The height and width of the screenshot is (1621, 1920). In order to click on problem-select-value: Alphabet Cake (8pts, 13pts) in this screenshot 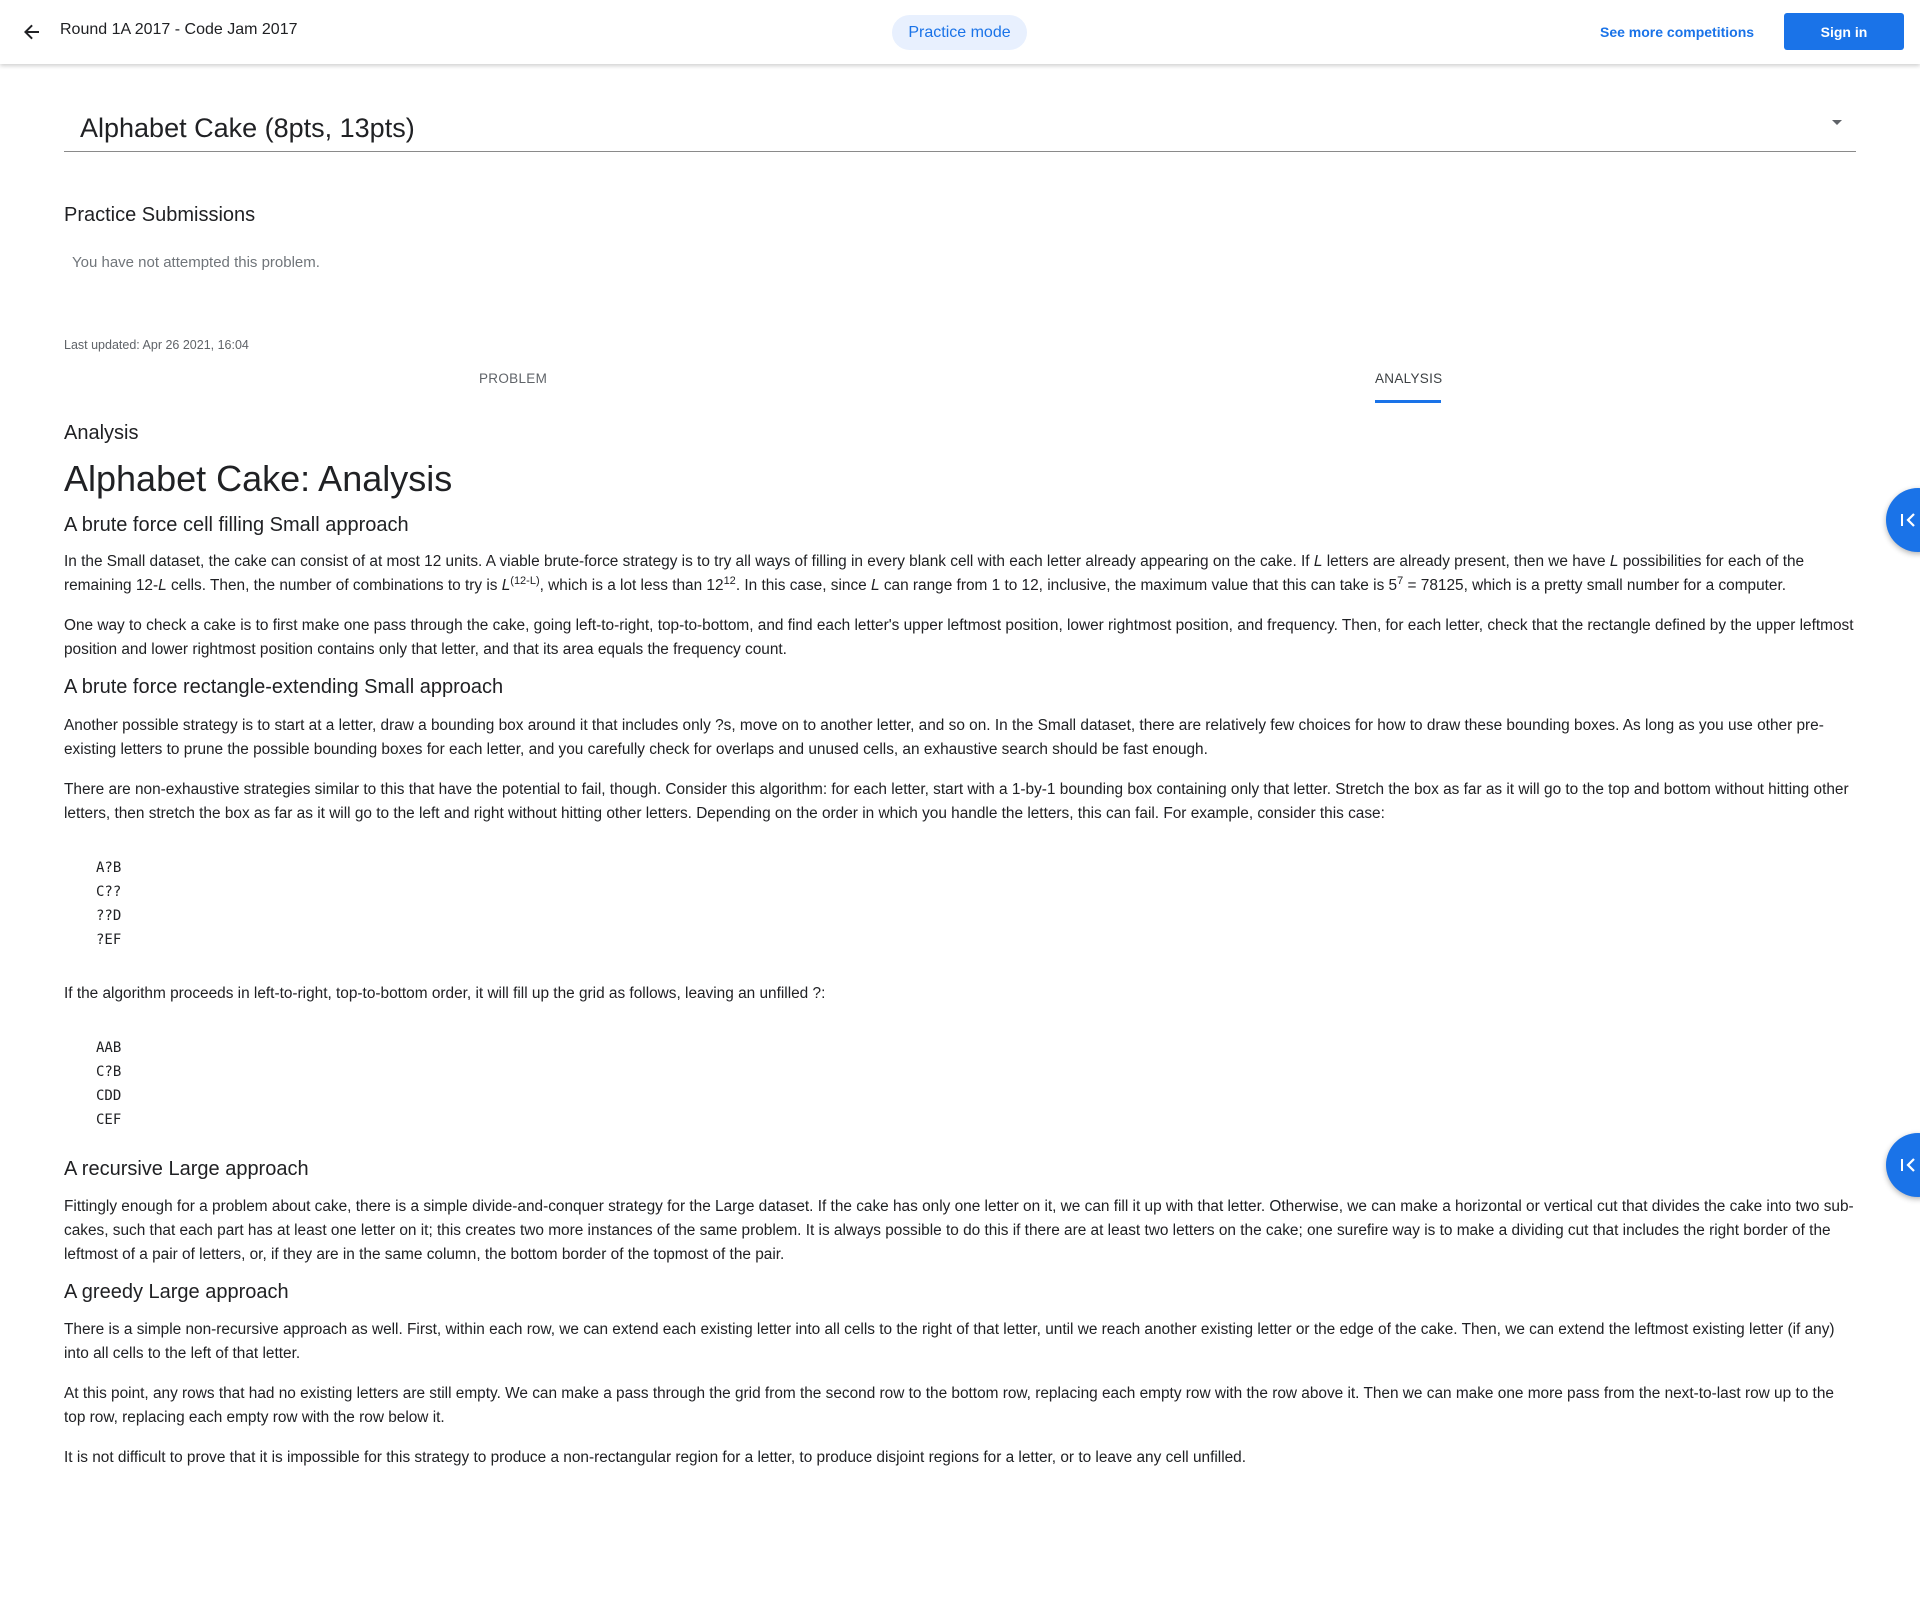, I will do `click(247, 128)`.